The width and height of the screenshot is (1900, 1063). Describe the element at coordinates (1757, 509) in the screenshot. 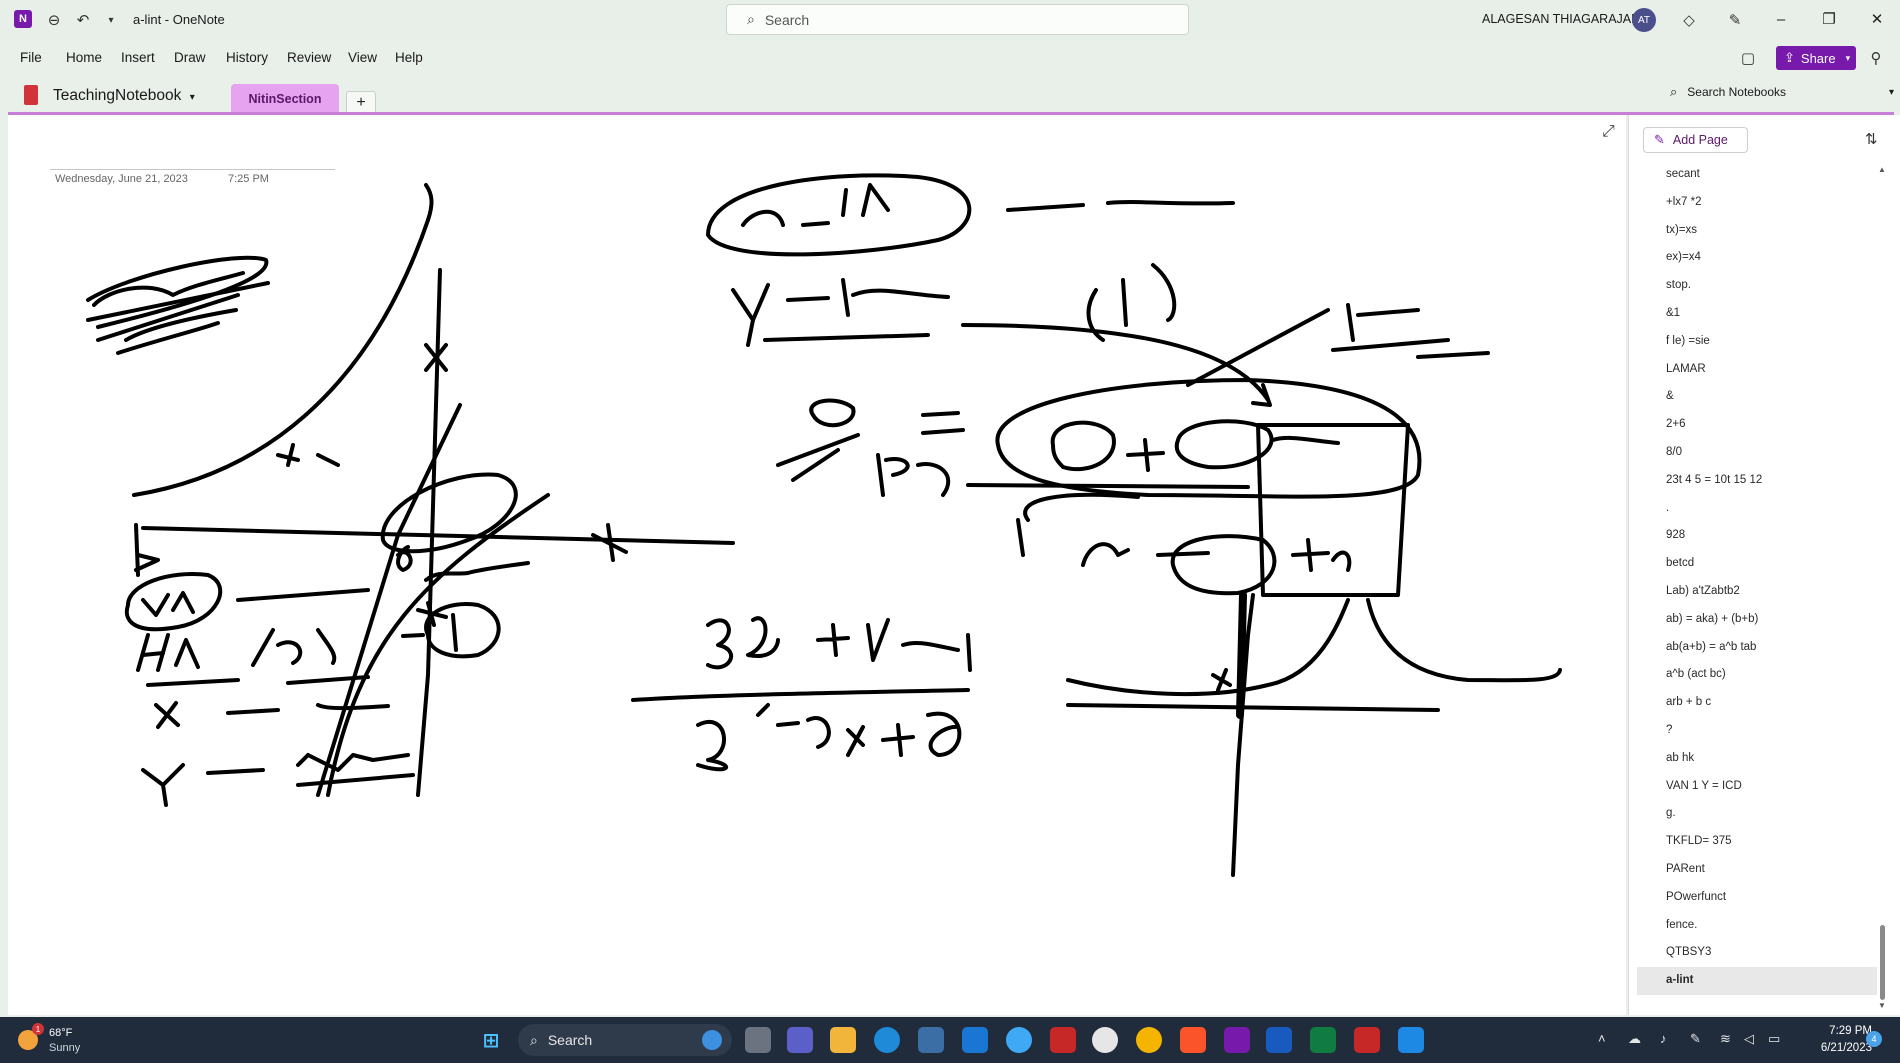

I see `page-list-item: .` at that location.